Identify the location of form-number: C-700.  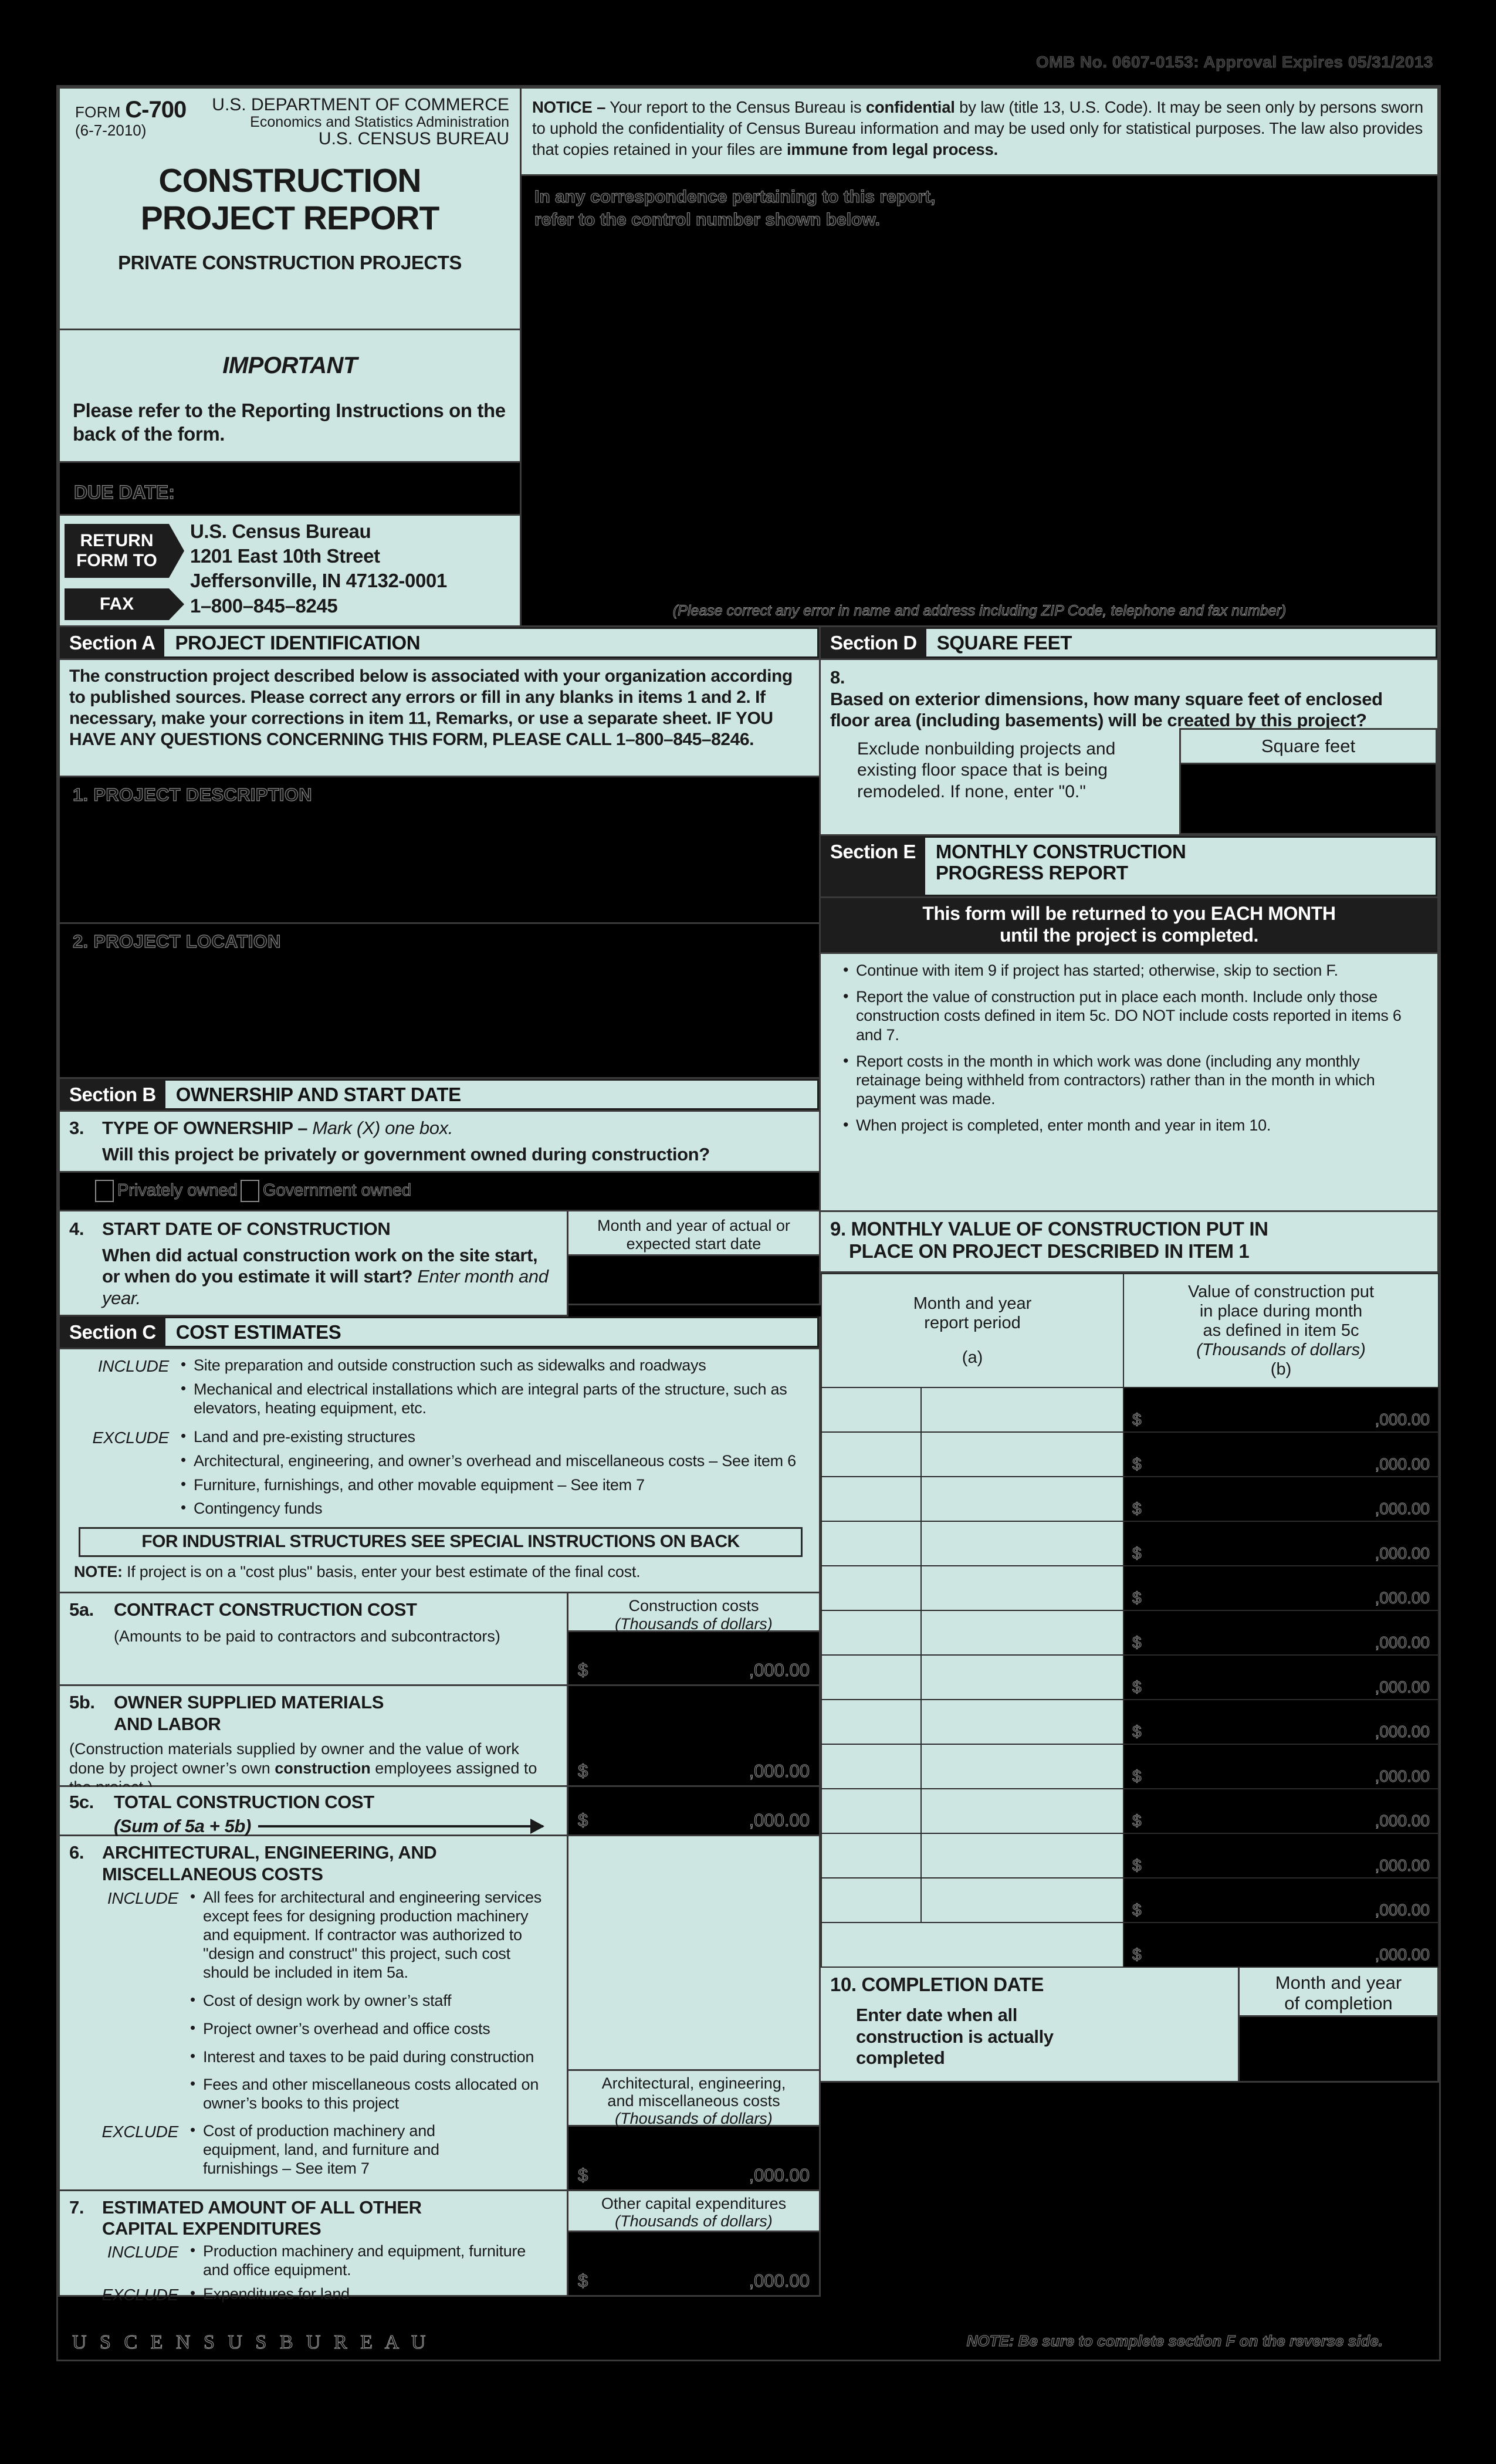
(156, 110).